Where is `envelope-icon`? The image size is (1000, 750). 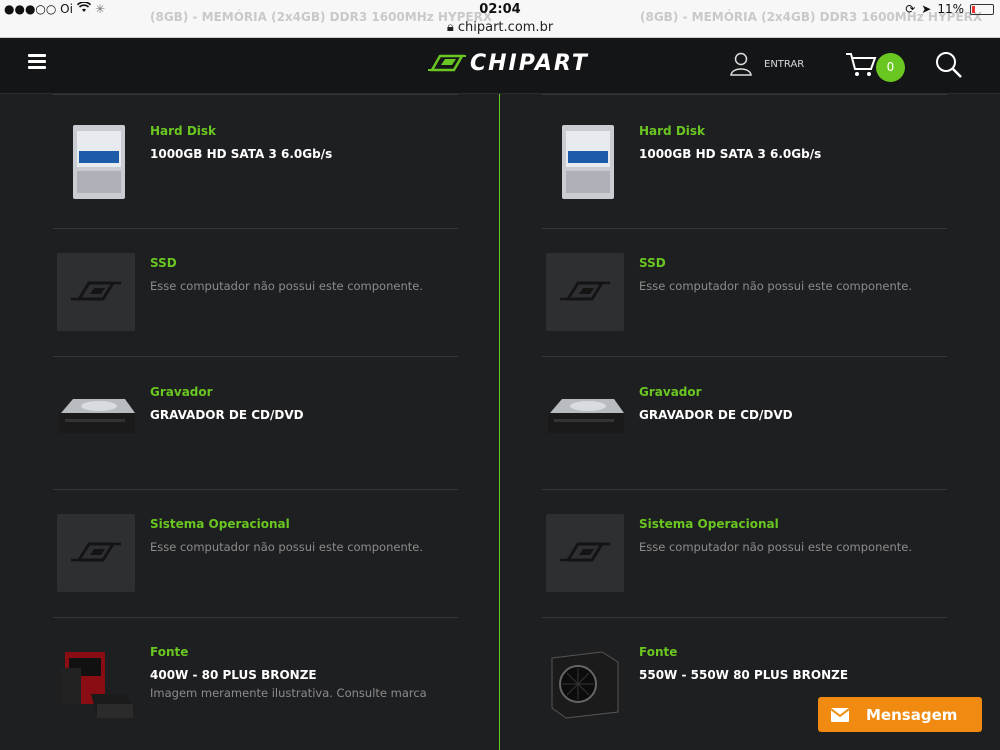
envelope-icon is located at coordinates (840, 714).